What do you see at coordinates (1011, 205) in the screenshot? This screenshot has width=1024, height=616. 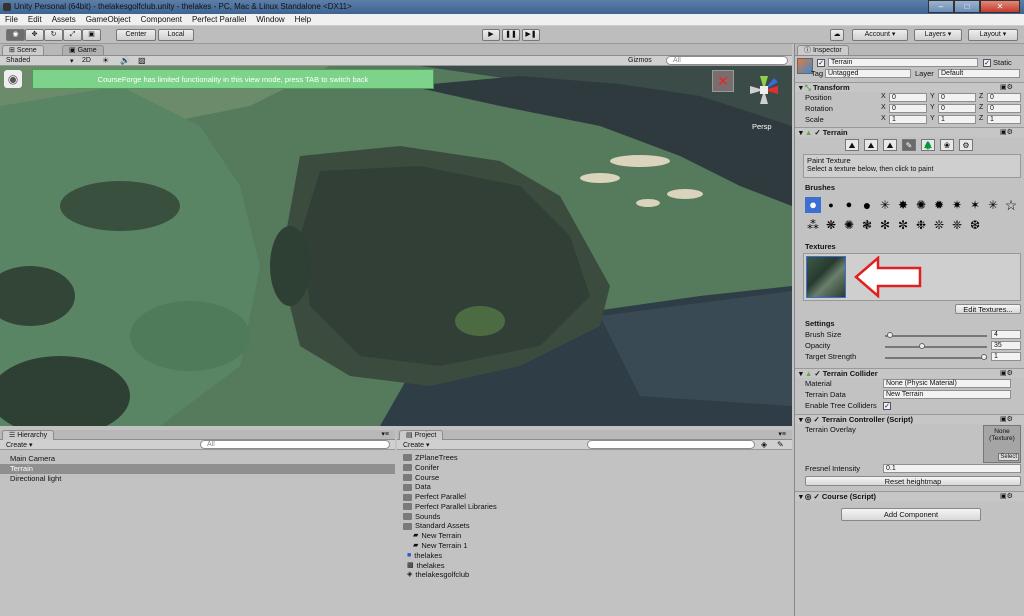 I see `brush-star-icon: ☆` at bounding box center [1011, 205].